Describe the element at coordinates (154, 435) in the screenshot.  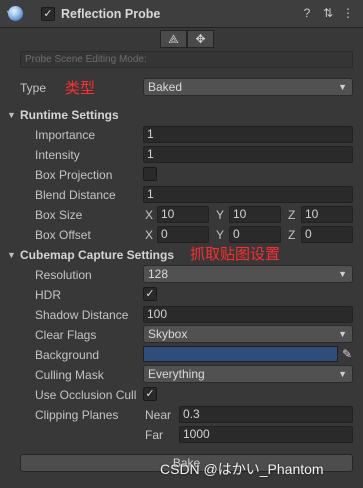
I see `far-label: Far` at that location.